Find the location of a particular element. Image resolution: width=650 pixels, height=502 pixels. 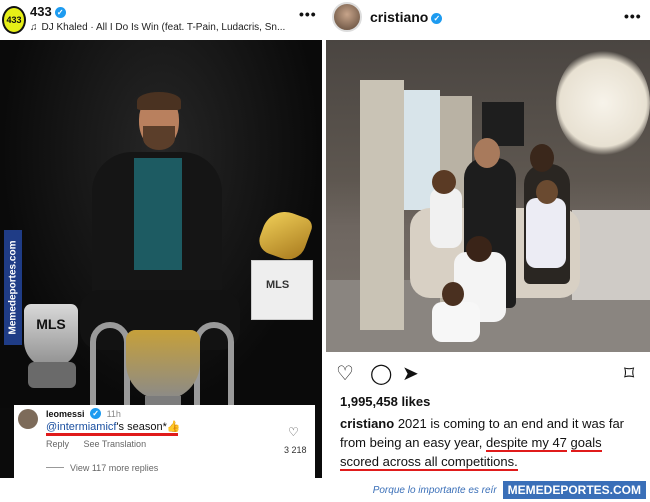

post-username: cristiano ✓ is located at coordinates (406, 17).